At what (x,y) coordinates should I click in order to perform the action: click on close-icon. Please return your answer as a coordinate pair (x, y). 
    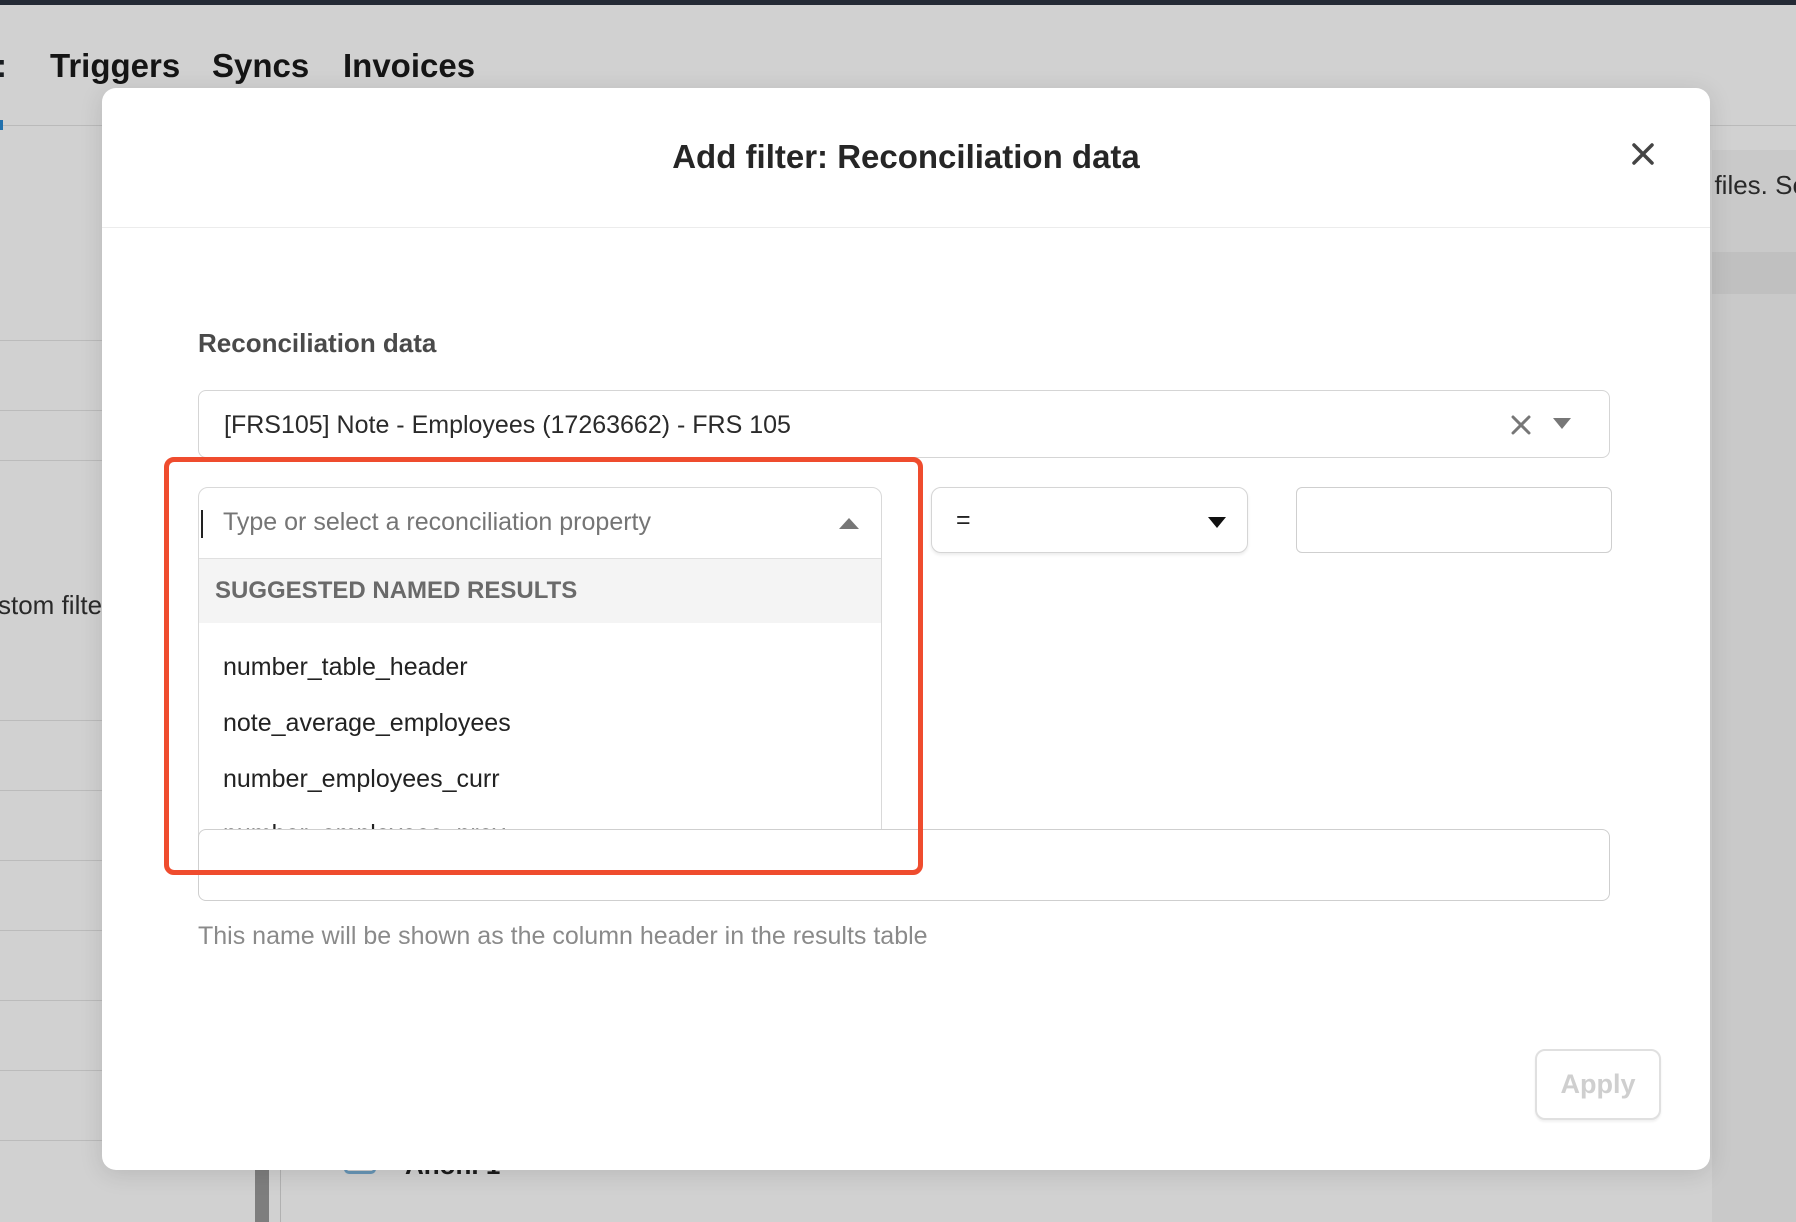
    Looking at the image, I should click on (1643, 154).